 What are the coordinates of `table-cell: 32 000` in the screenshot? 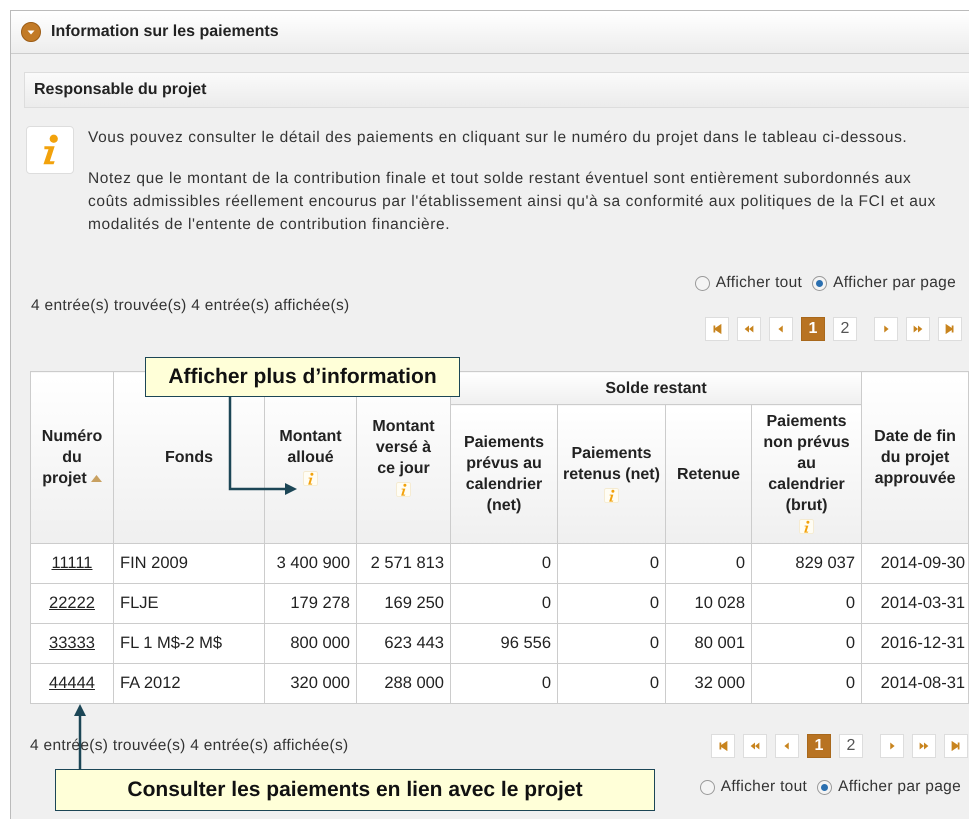 It's located at (709, 684).